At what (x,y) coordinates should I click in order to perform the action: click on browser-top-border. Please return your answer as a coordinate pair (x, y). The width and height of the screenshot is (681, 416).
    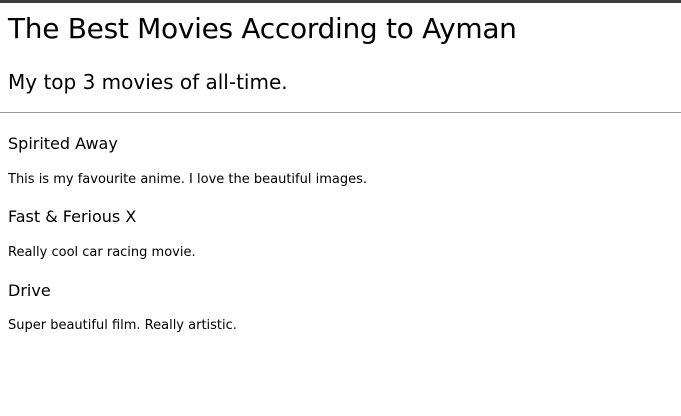
    Looking at the image, I should click on (340, 1).